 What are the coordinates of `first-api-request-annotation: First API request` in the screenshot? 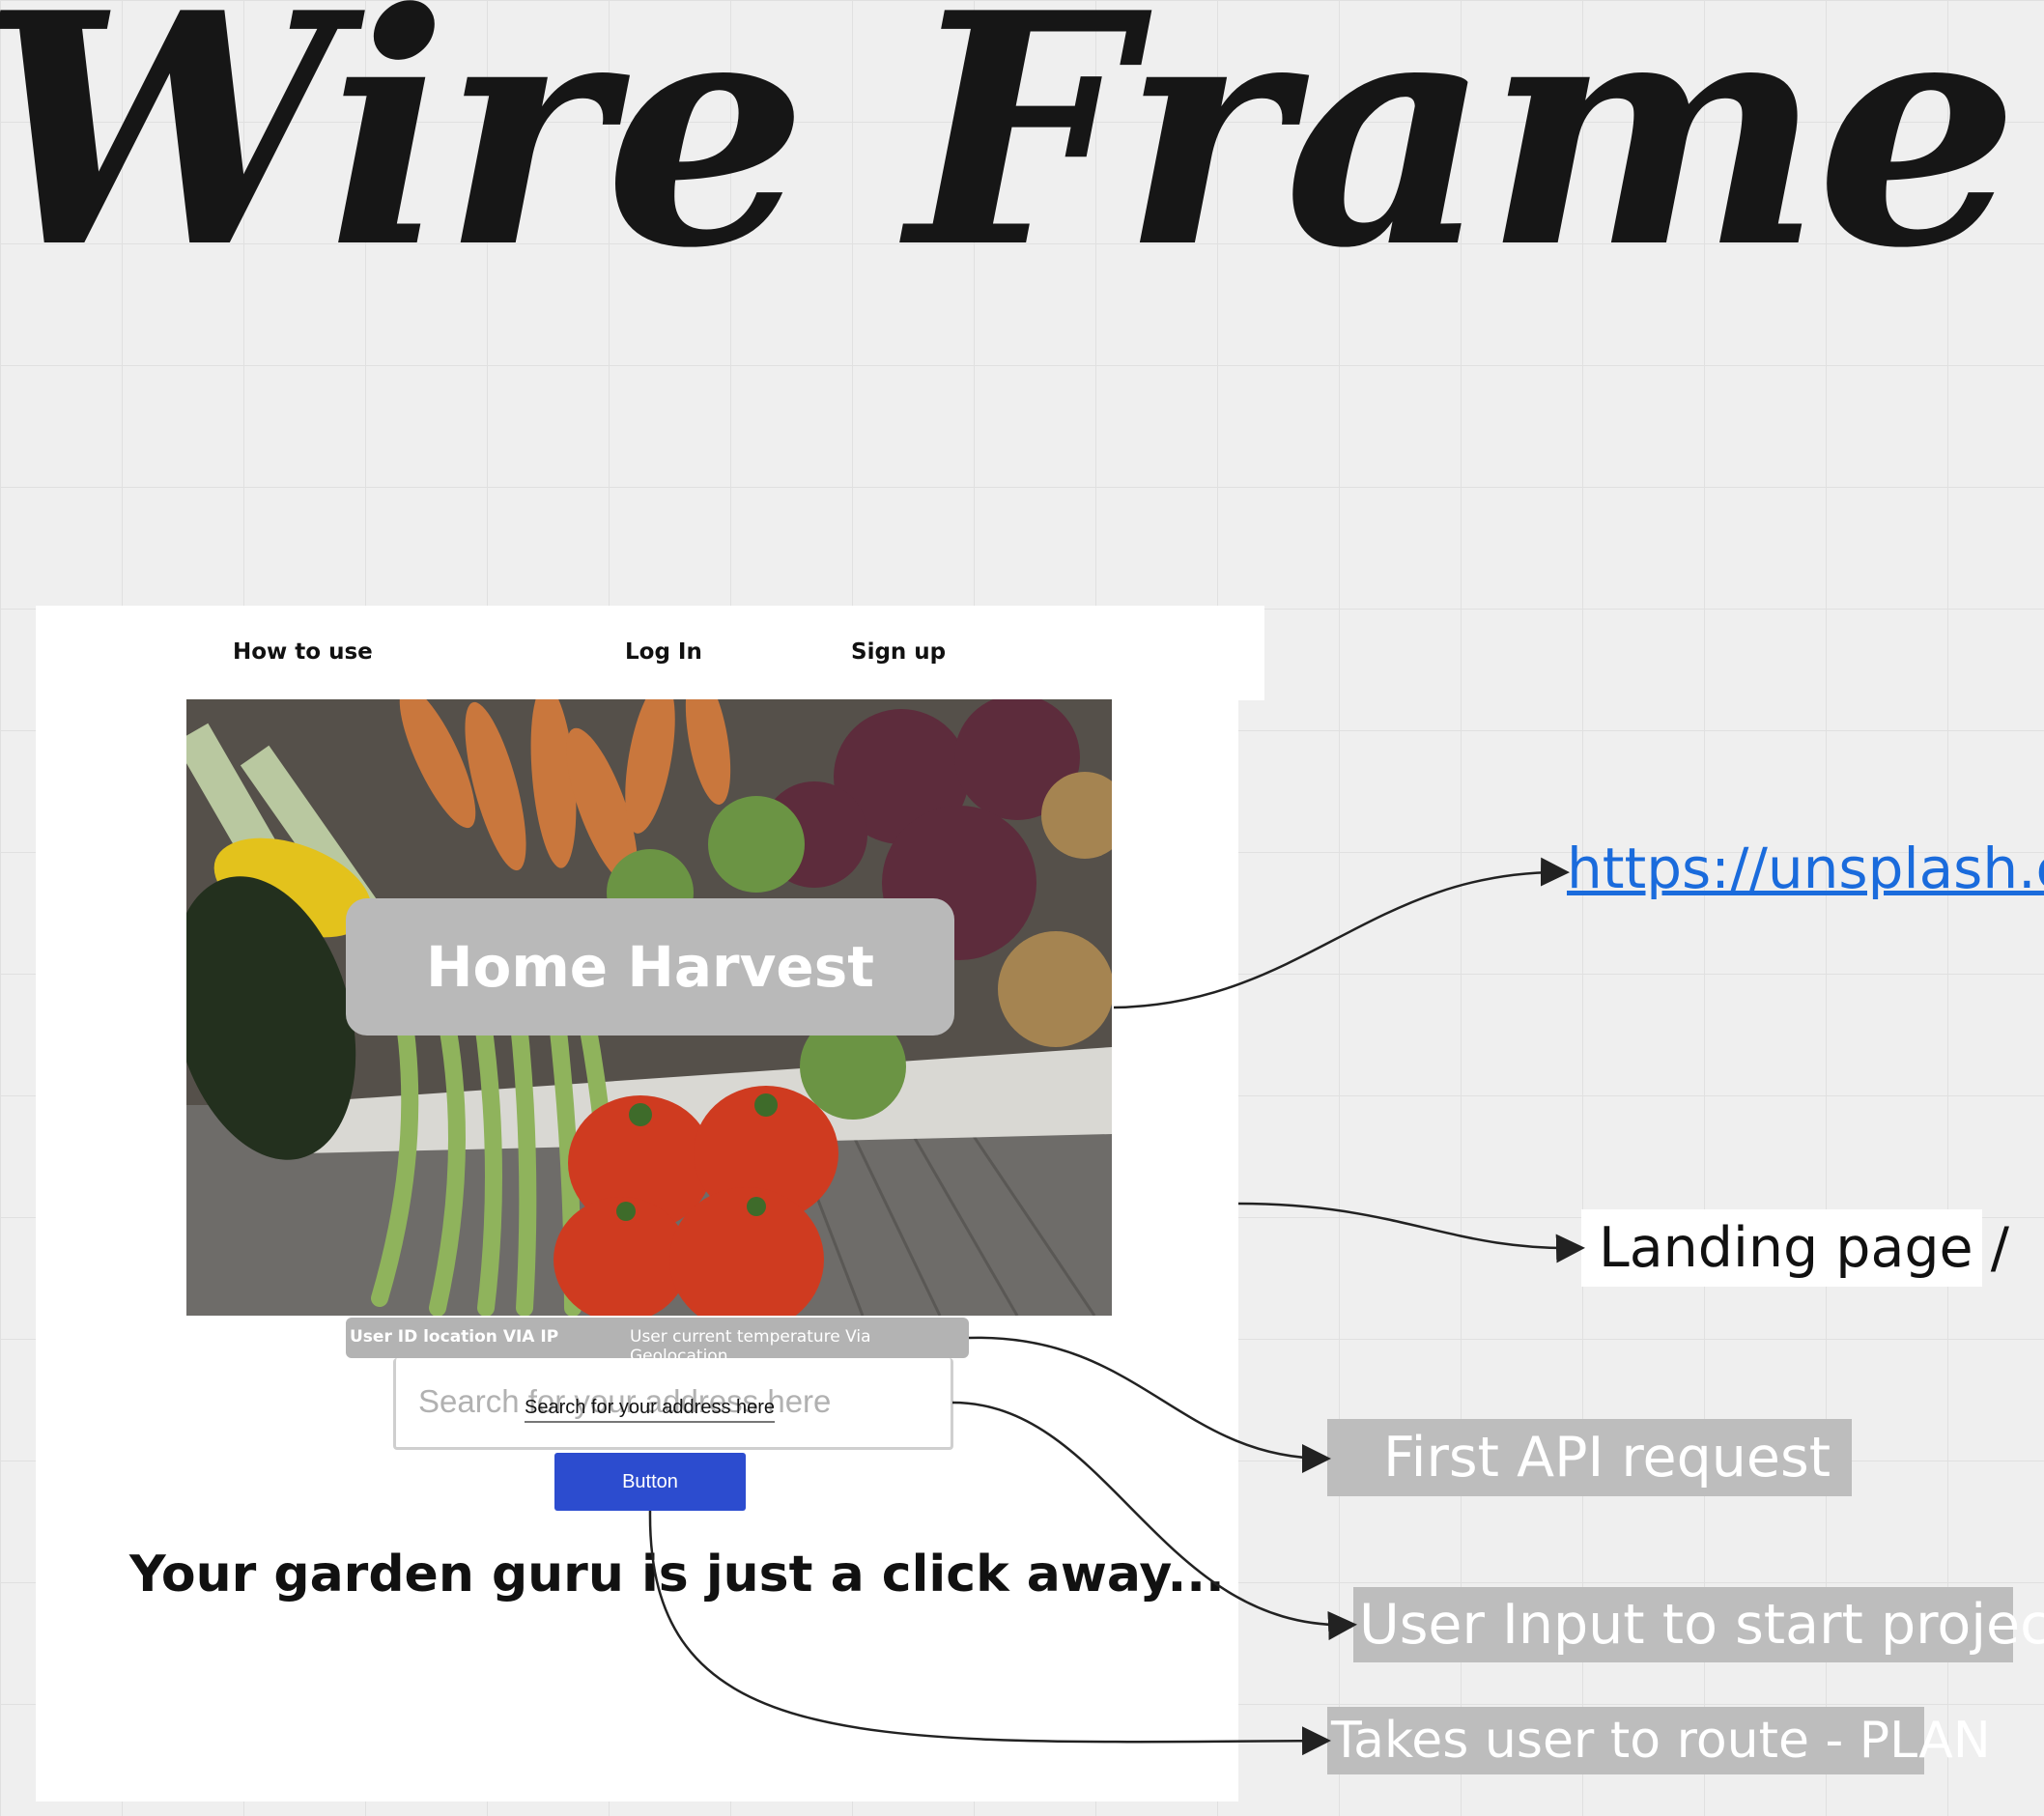 It's located at (1590, 1457).